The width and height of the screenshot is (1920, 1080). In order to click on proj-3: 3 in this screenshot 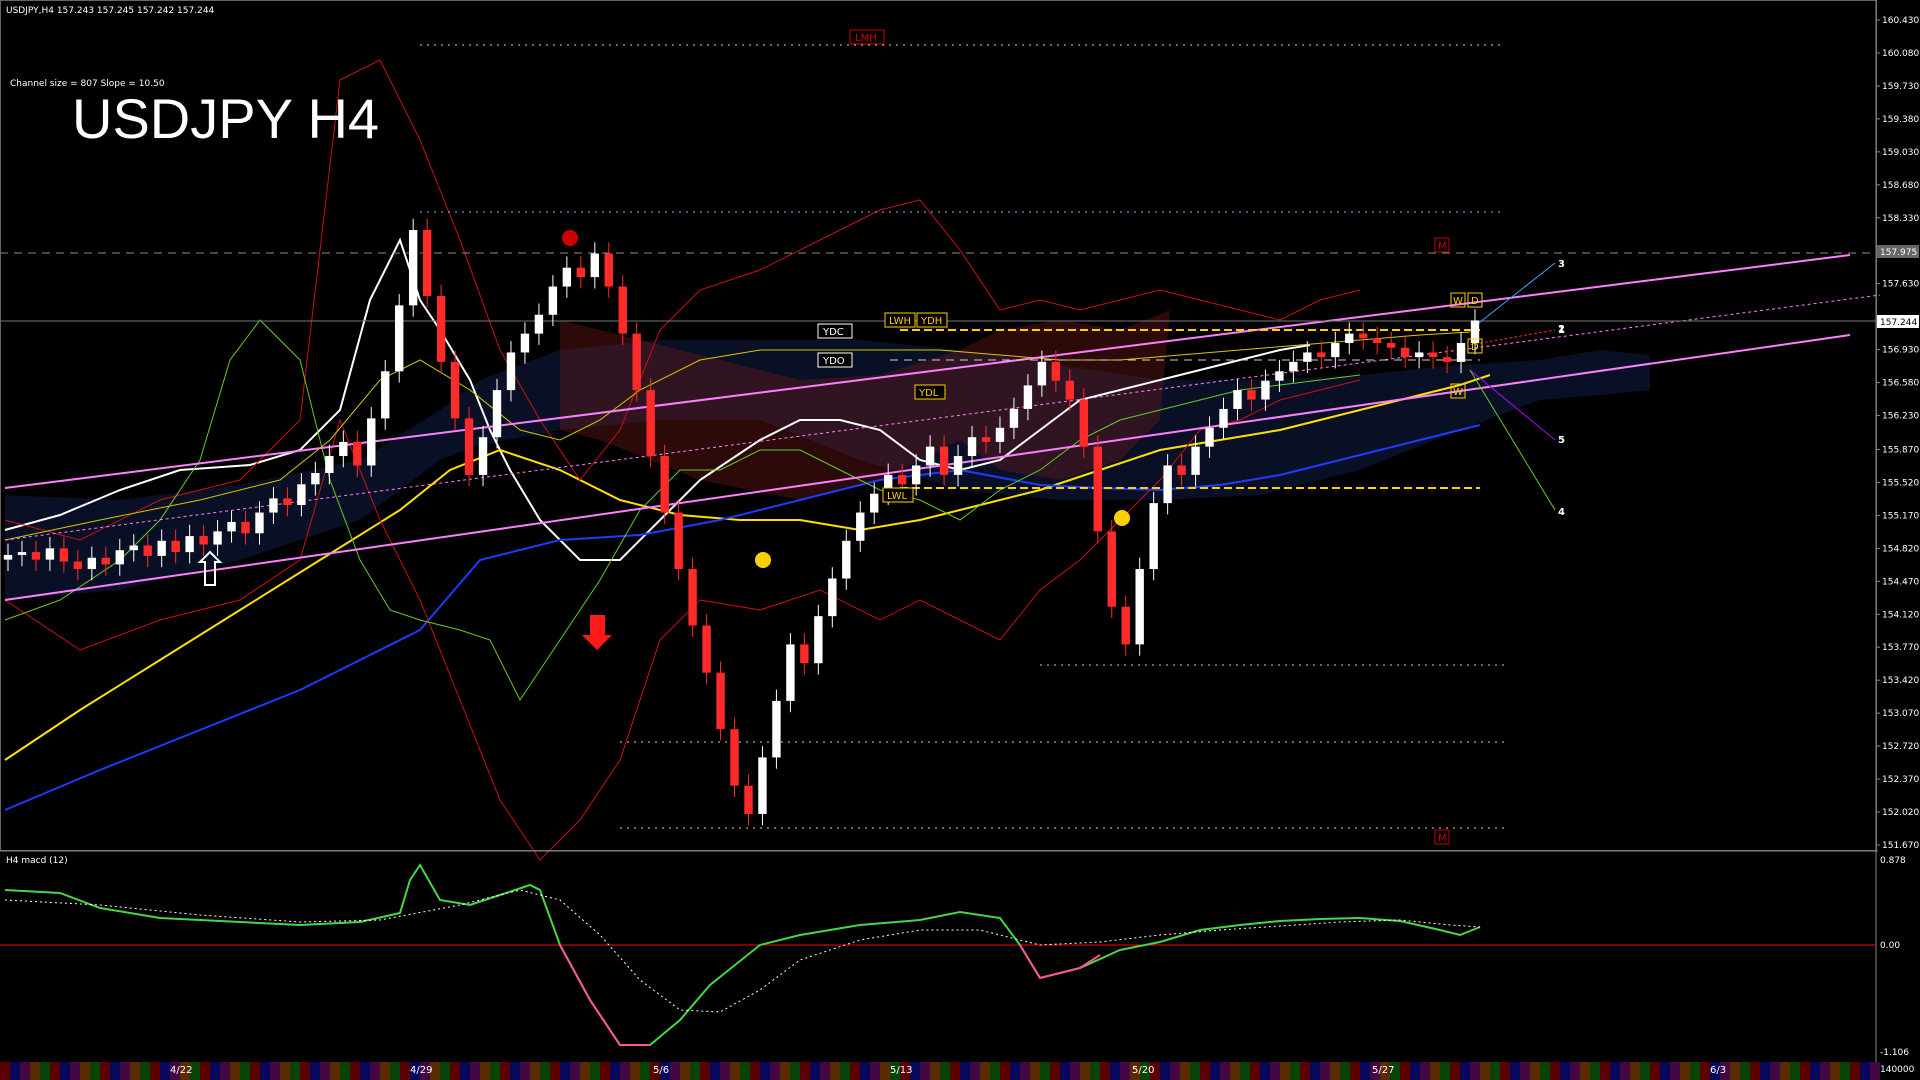, I will do `click(1561, 264)`.